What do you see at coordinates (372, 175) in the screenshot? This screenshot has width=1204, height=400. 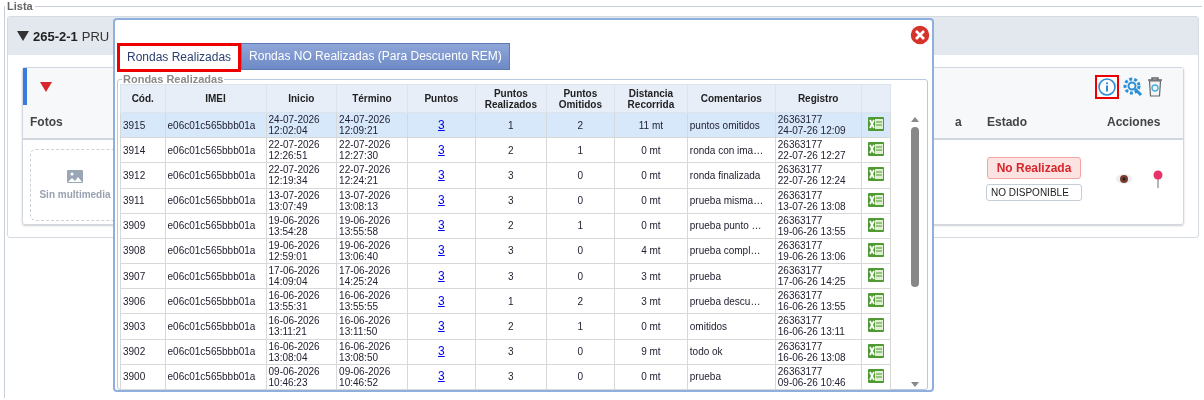 I see `table-cell: 22-07-2026 12:24:21` at bounding box center [372, 175].